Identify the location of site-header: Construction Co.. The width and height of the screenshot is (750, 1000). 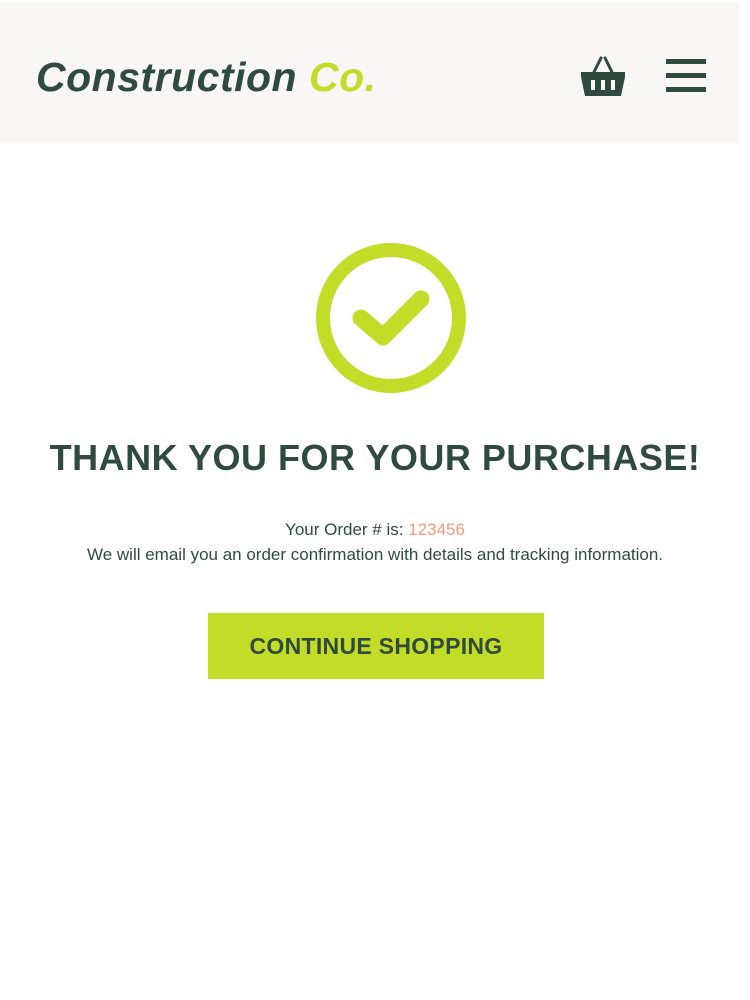
(369, 73).